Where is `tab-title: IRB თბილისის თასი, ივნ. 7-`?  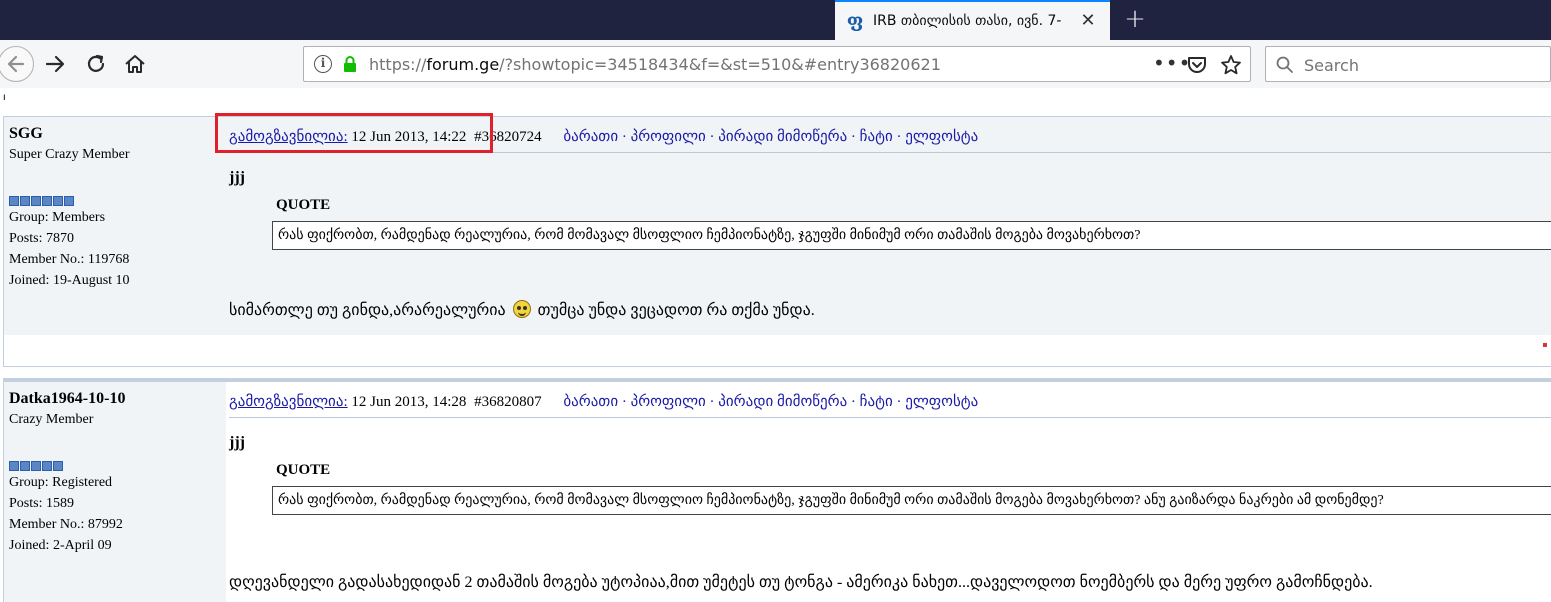
tab-title: IRB თბილისის თასი, ივნ. 7- is located at coordinates (967, 21).